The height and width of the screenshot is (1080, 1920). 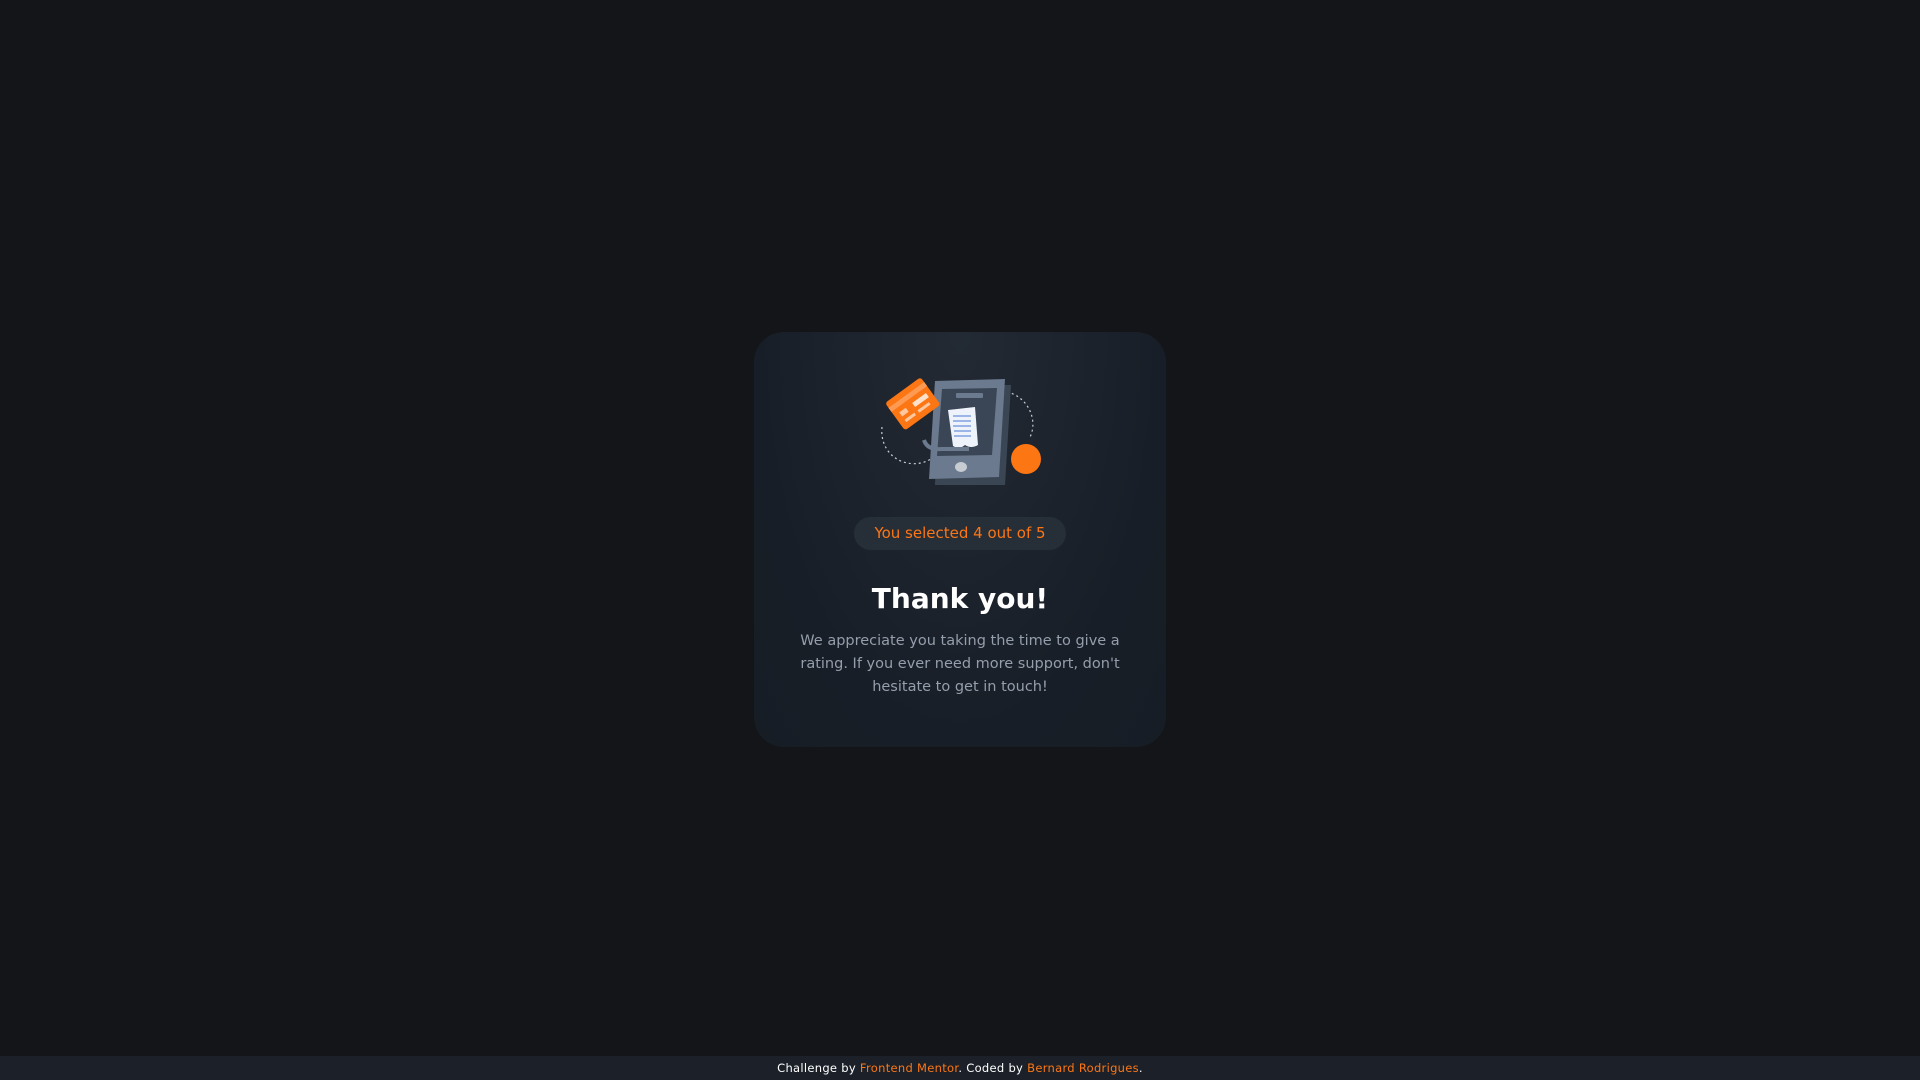 I want to click on attribution-coded-prefix: . Coded by, so click(x=993, y=1068).